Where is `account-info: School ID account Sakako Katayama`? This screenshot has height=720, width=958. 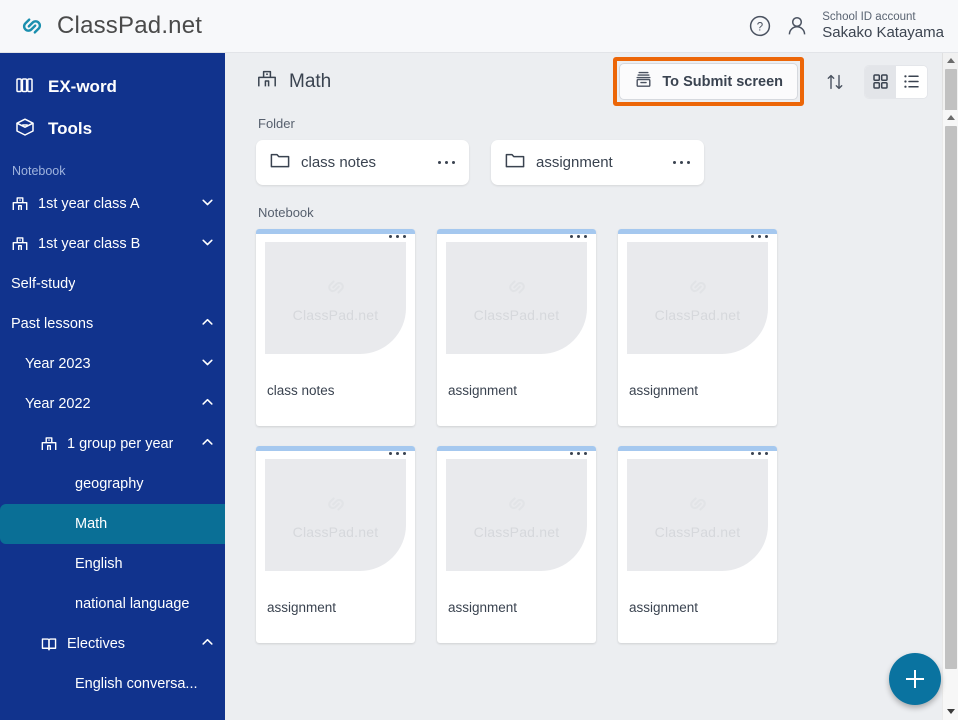
account-info: School ID account Sakako Katayama is located at coordinates (883, 26).